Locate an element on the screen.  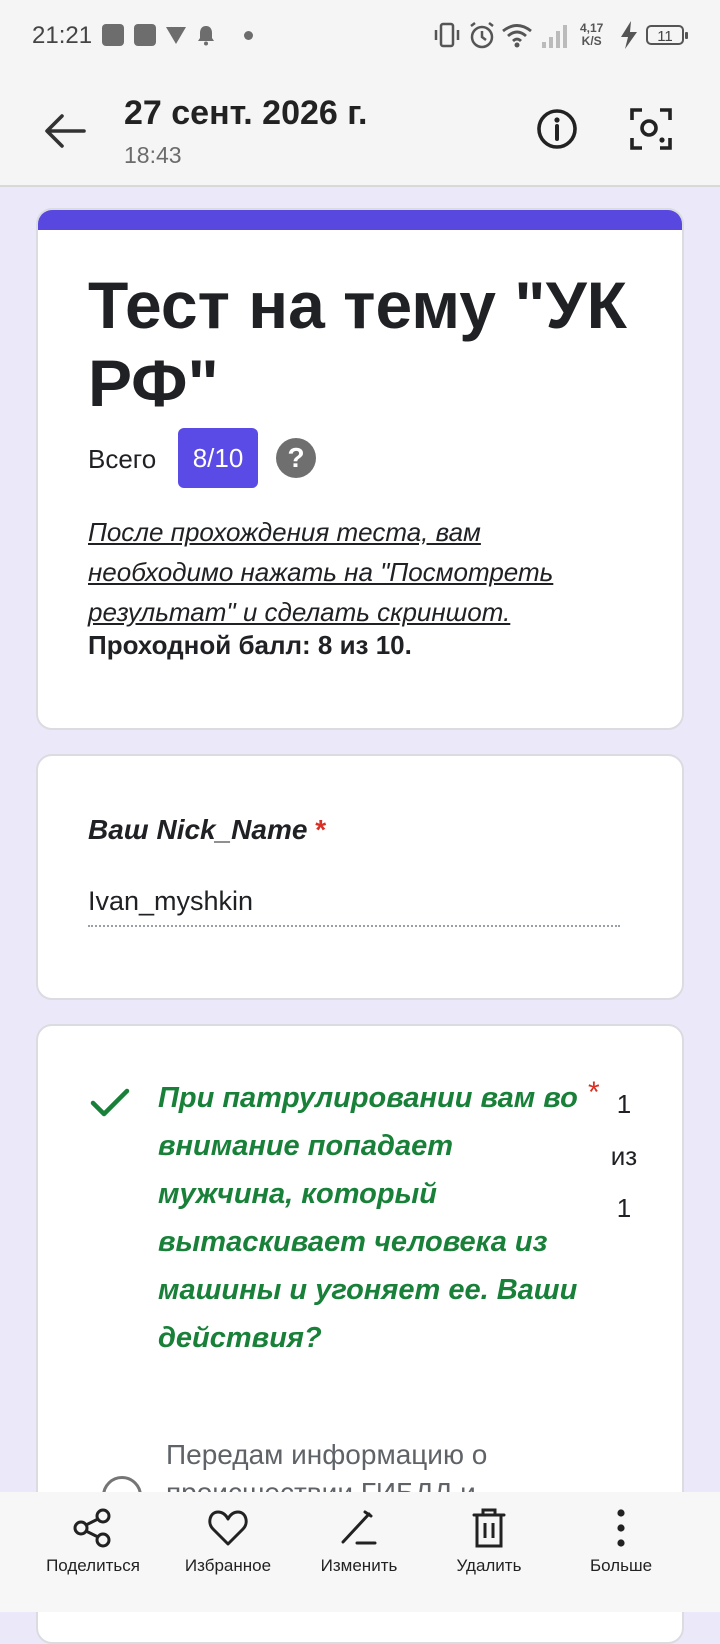
notification-location-icon is located at coordinates (176, 35).